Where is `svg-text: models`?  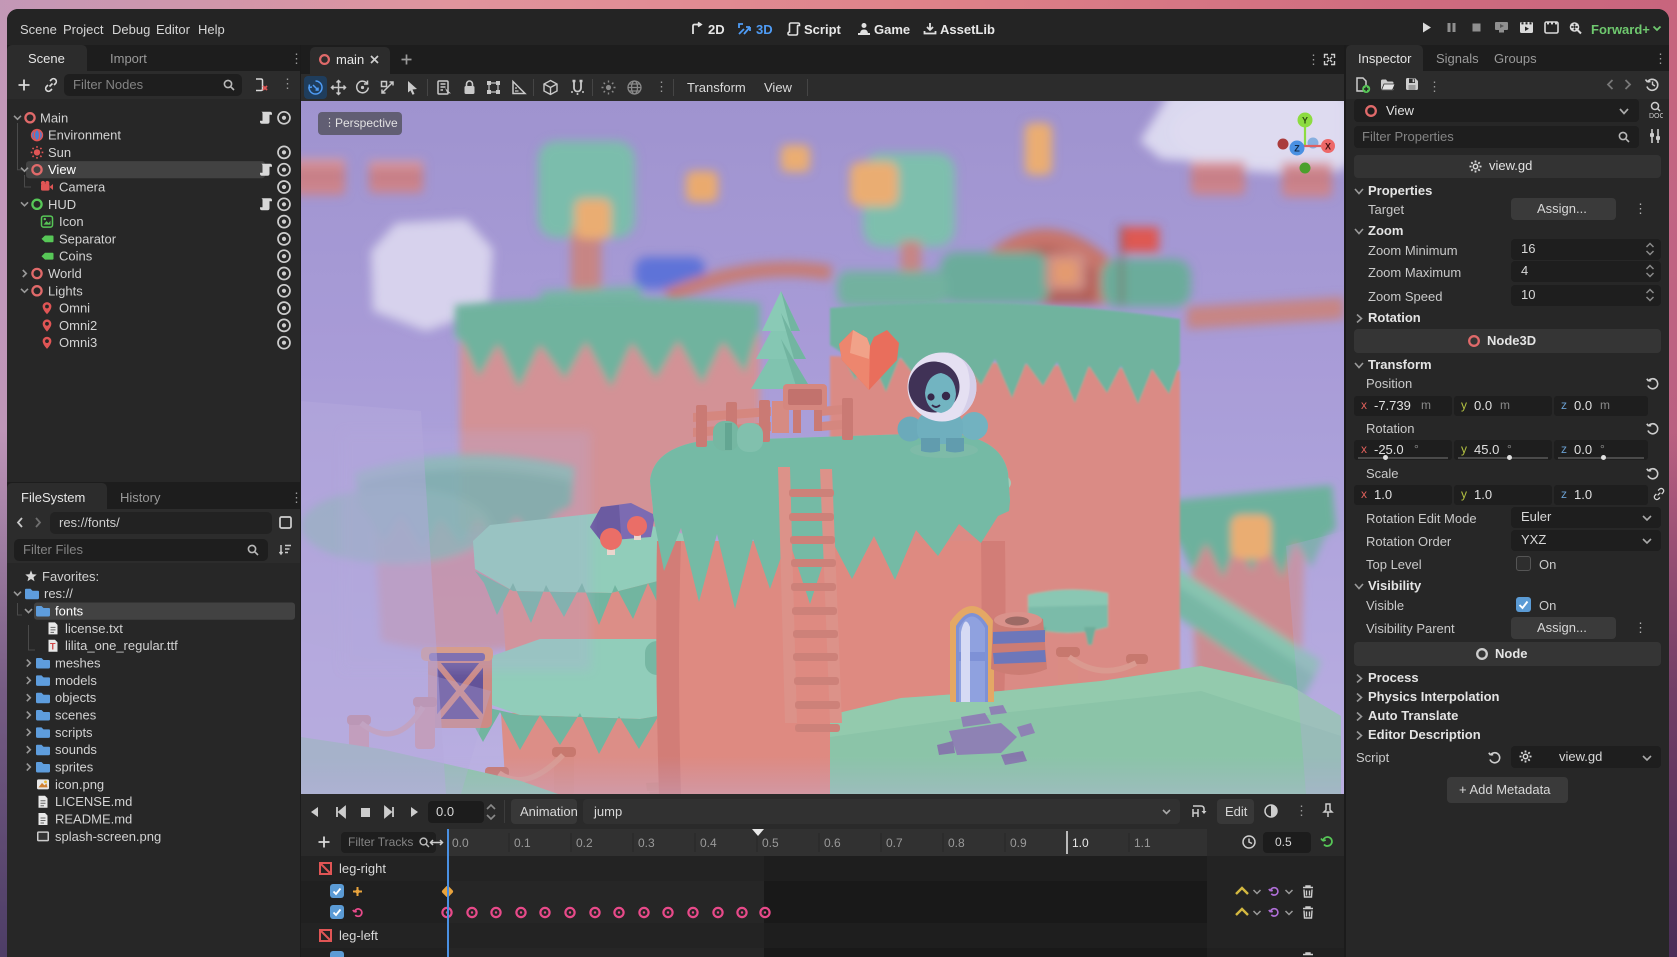 svg-text: models is located at coordinates (76, 680).